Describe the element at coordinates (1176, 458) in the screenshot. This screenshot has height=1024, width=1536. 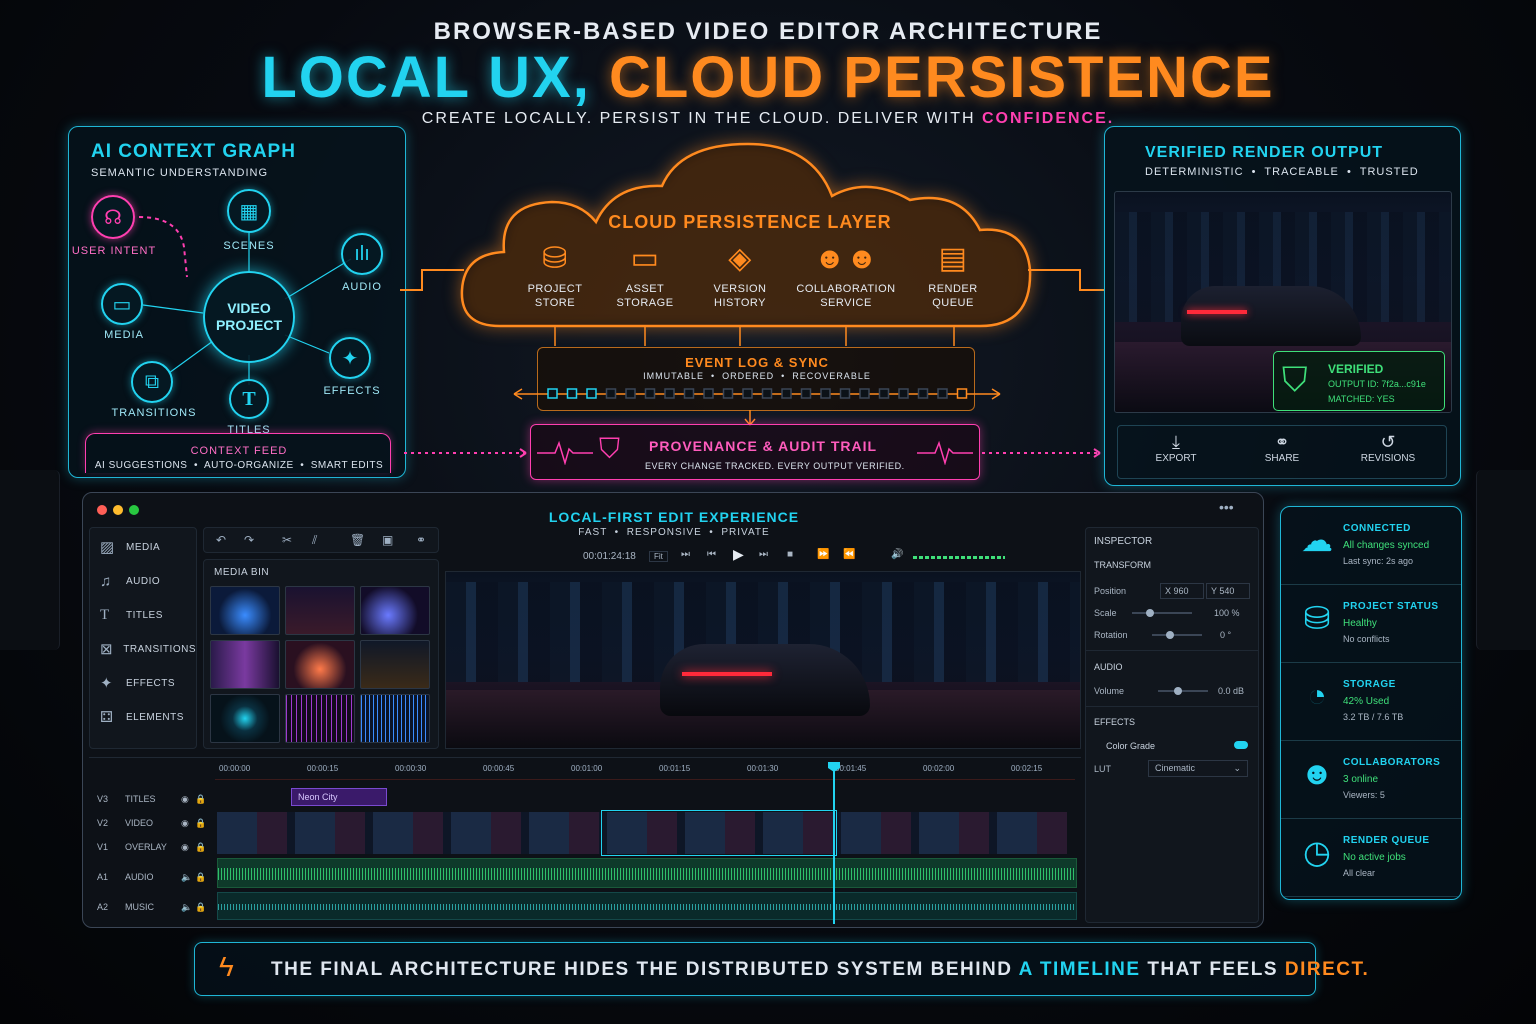
I see `export-label: EXPORT` at that location.